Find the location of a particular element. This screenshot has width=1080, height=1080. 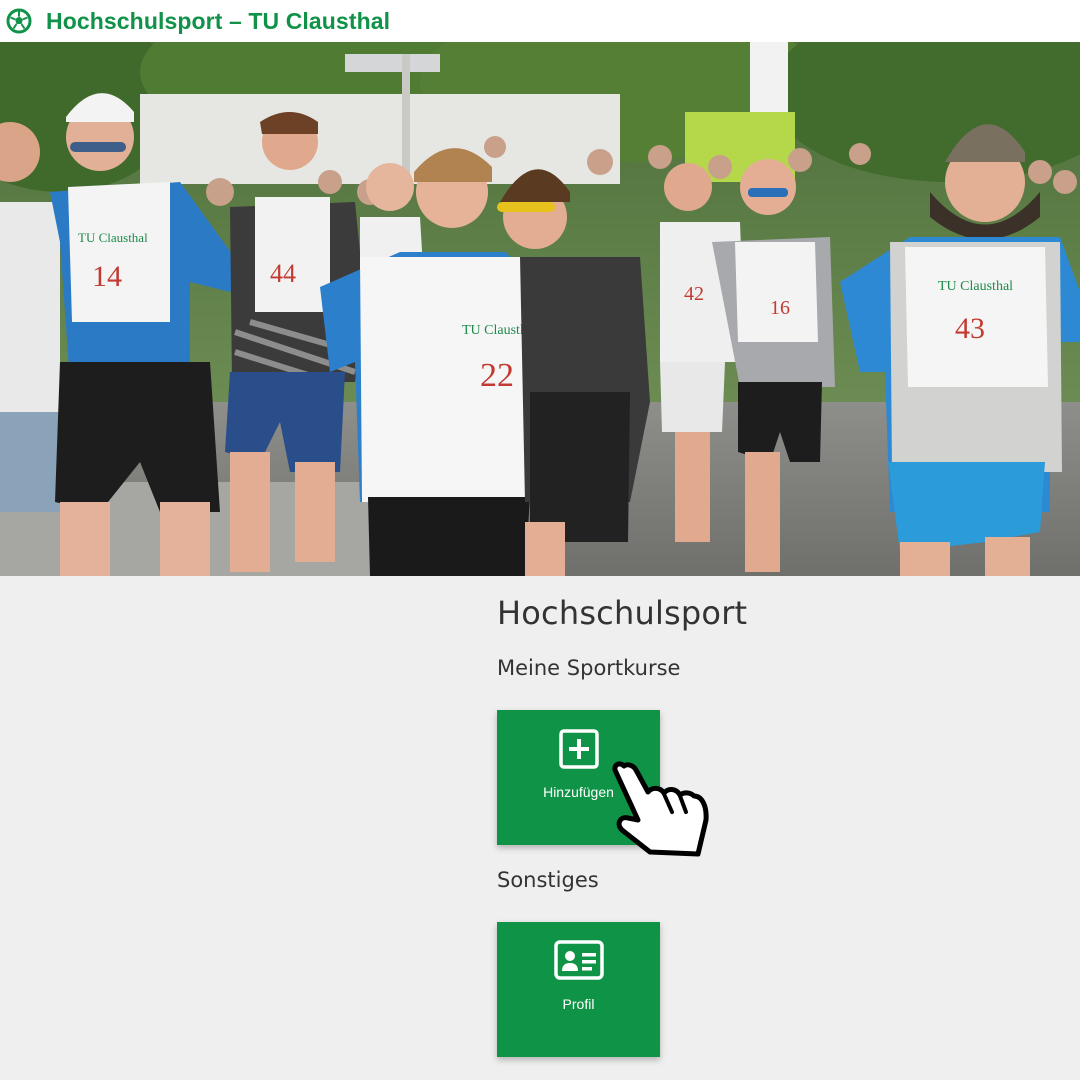

bib-number: 16 is located at coordinates (780, 308).